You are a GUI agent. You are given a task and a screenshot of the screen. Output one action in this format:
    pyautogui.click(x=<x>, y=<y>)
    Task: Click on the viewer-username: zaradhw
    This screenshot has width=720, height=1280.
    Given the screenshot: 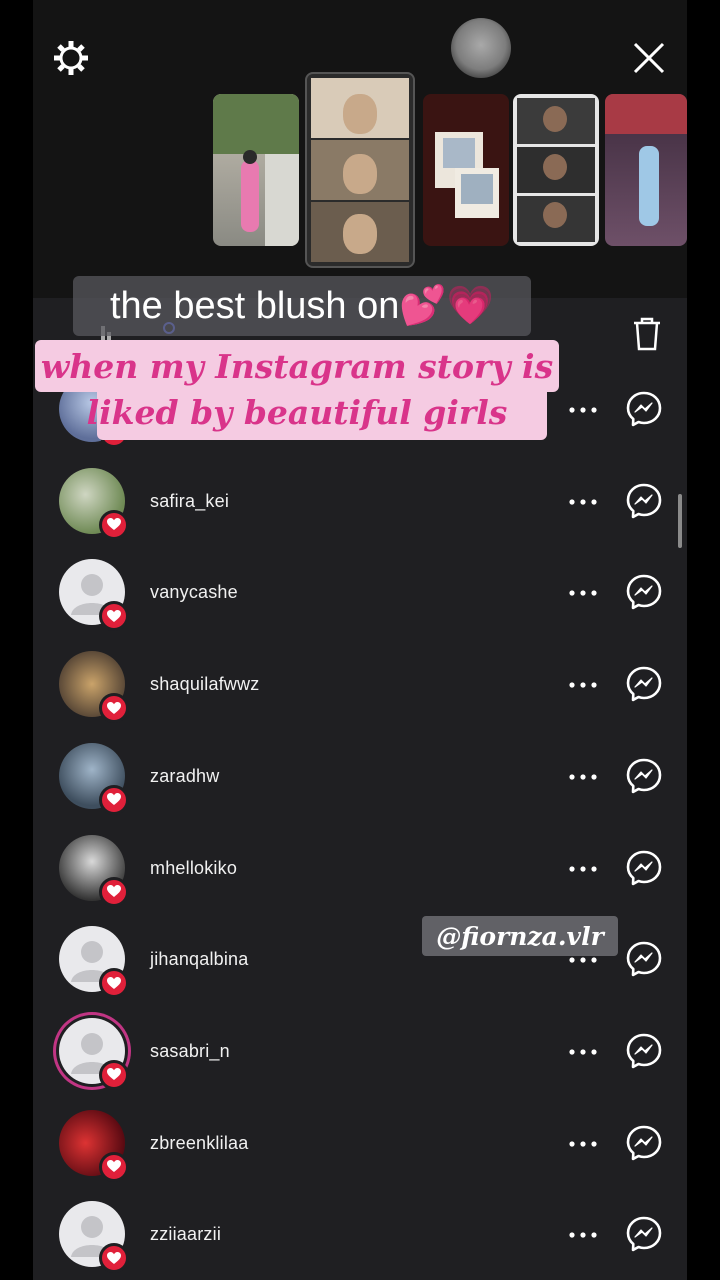 What is the action you would take?
    pyautogui.click(x=184, y=776)
    